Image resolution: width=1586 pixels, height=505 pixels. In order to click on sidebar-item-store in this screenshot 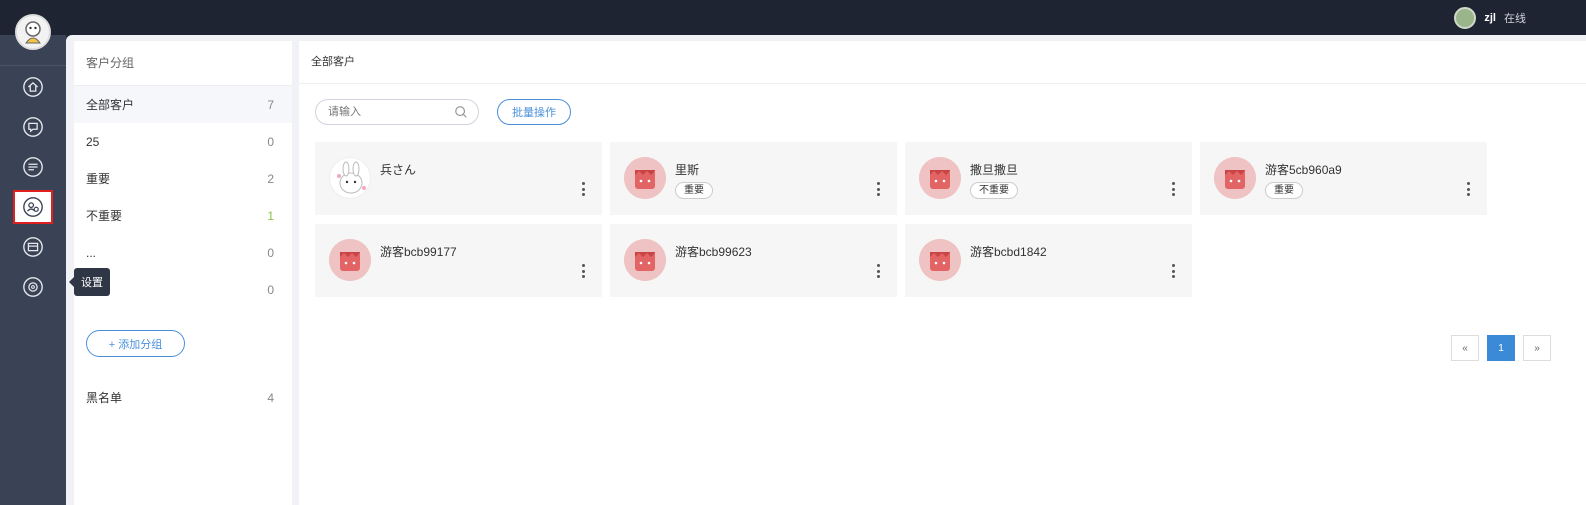, I will do `click(33, 247)`.